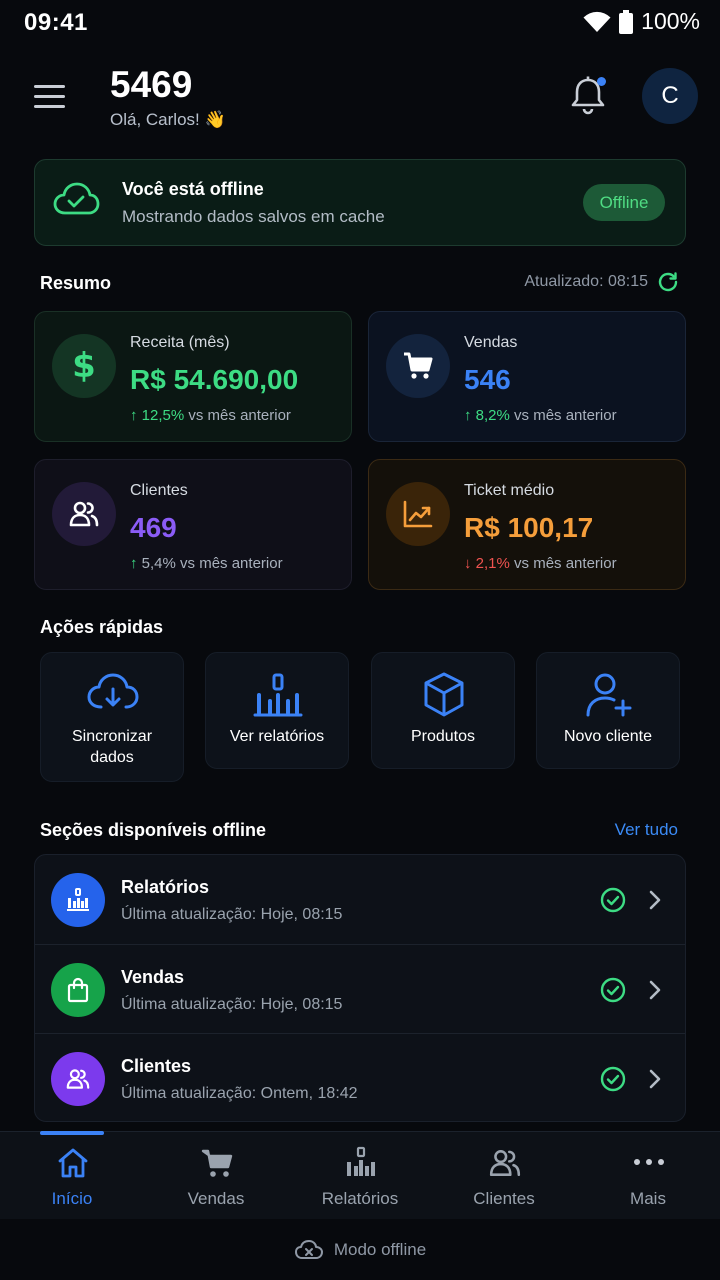 Image resolution: width=720 pixels, height=1280 pixels. What do you see at coordinates (444, 695) in the screenshot?
I see `box-icon` at bounding box center [444, 695].